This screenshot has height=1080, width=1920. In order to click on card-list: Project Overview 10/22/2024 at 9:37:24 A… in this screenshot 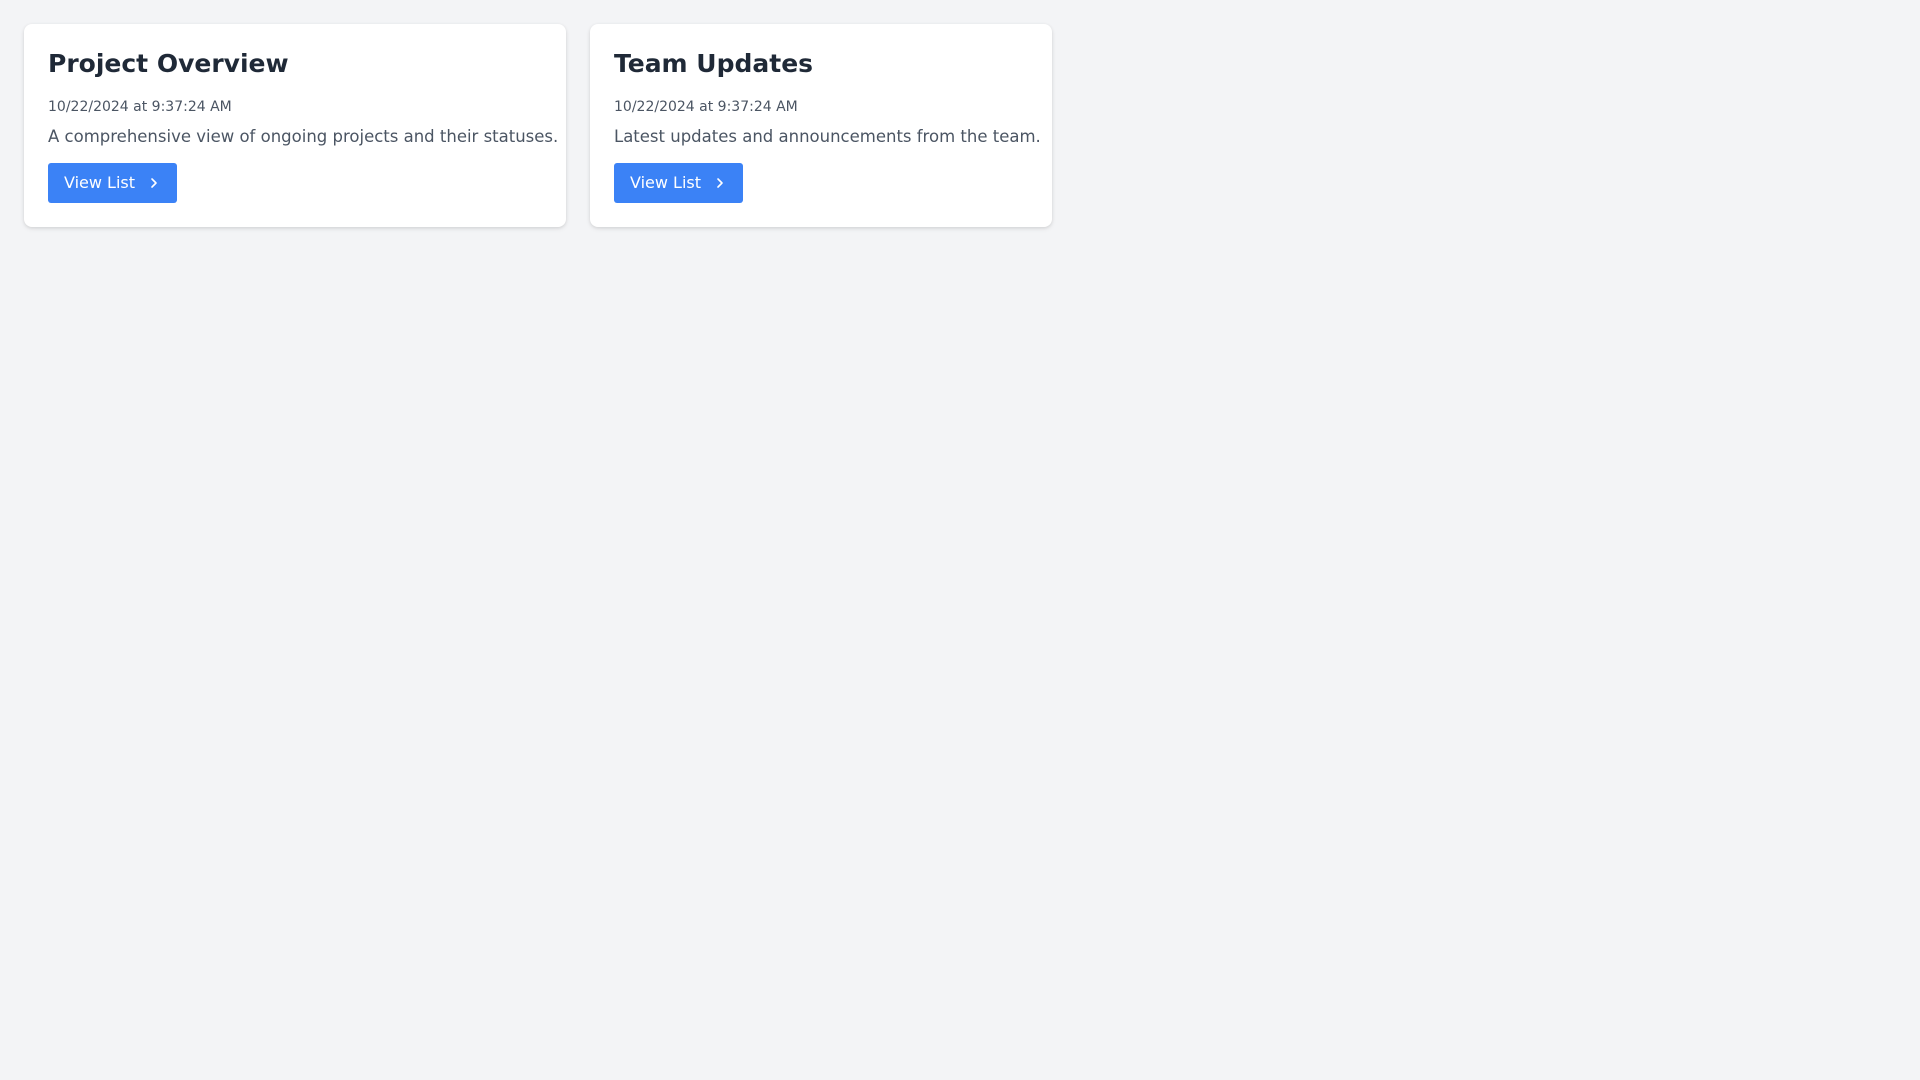, I will do `click(538, 125)`.